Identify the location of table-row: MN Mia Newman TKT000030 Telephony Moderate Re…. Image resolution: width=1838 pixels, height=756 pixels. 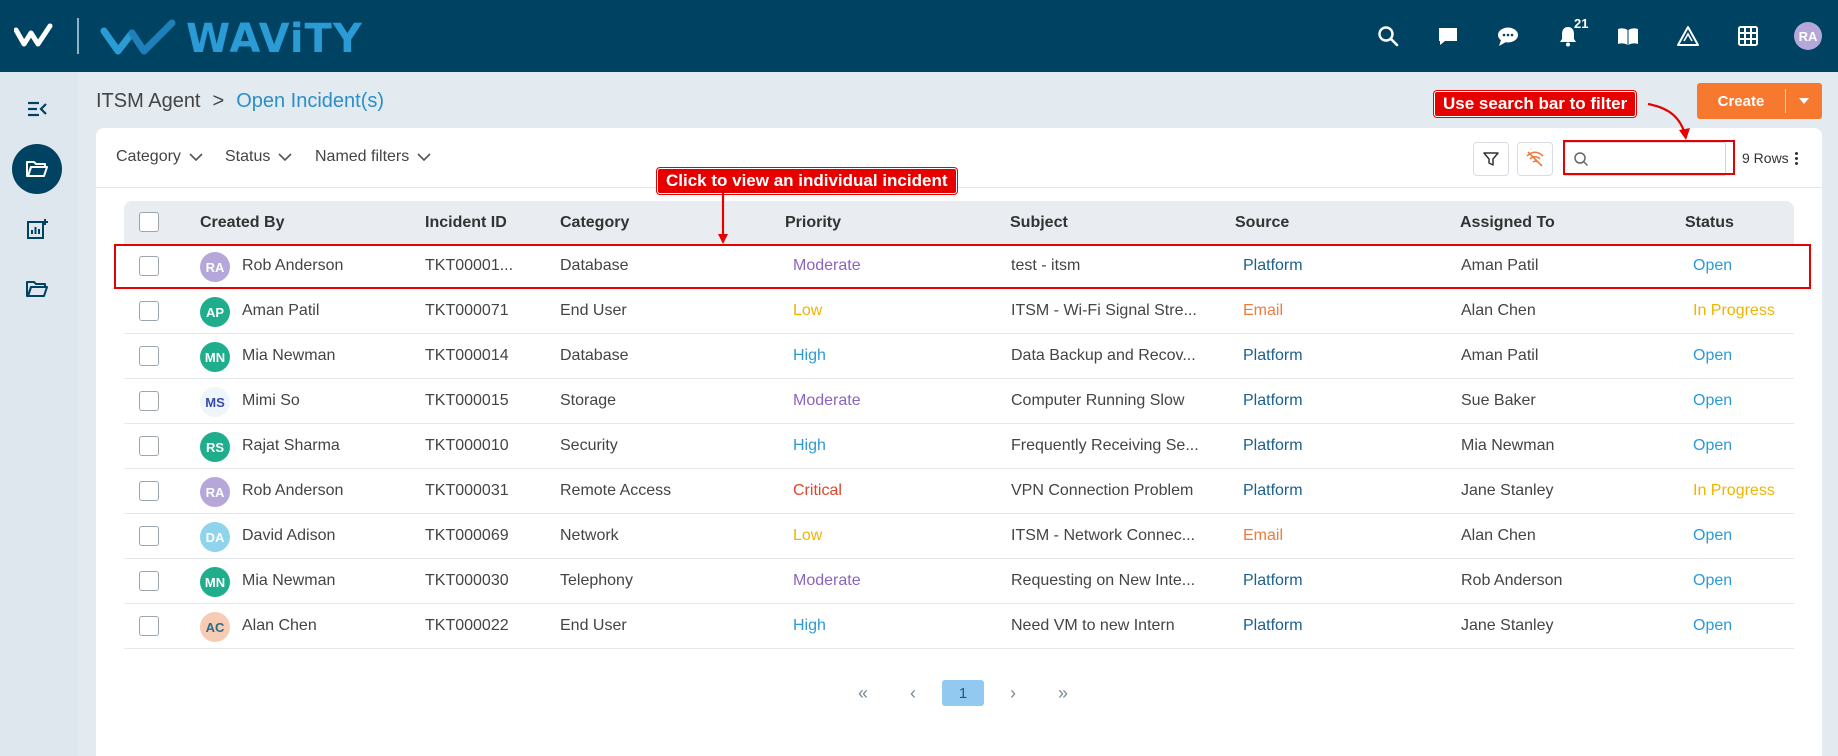
(959, 581).